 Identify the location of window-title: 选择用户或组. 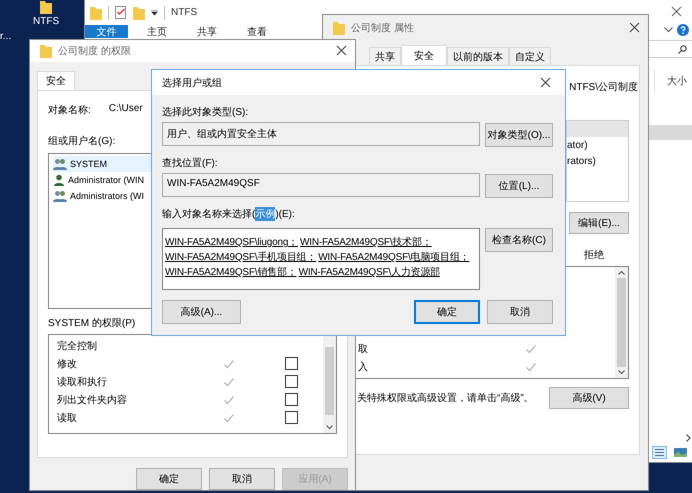
(192, 83).